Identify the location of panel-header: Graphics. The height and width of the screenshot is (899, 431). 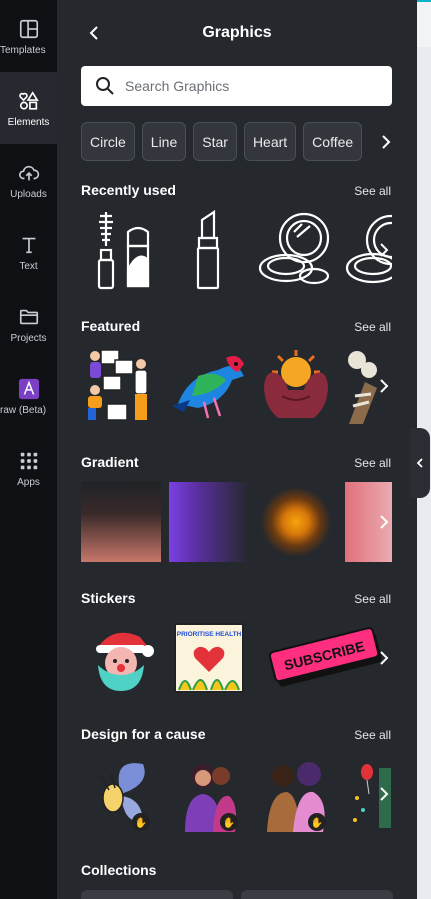
(237, 32).